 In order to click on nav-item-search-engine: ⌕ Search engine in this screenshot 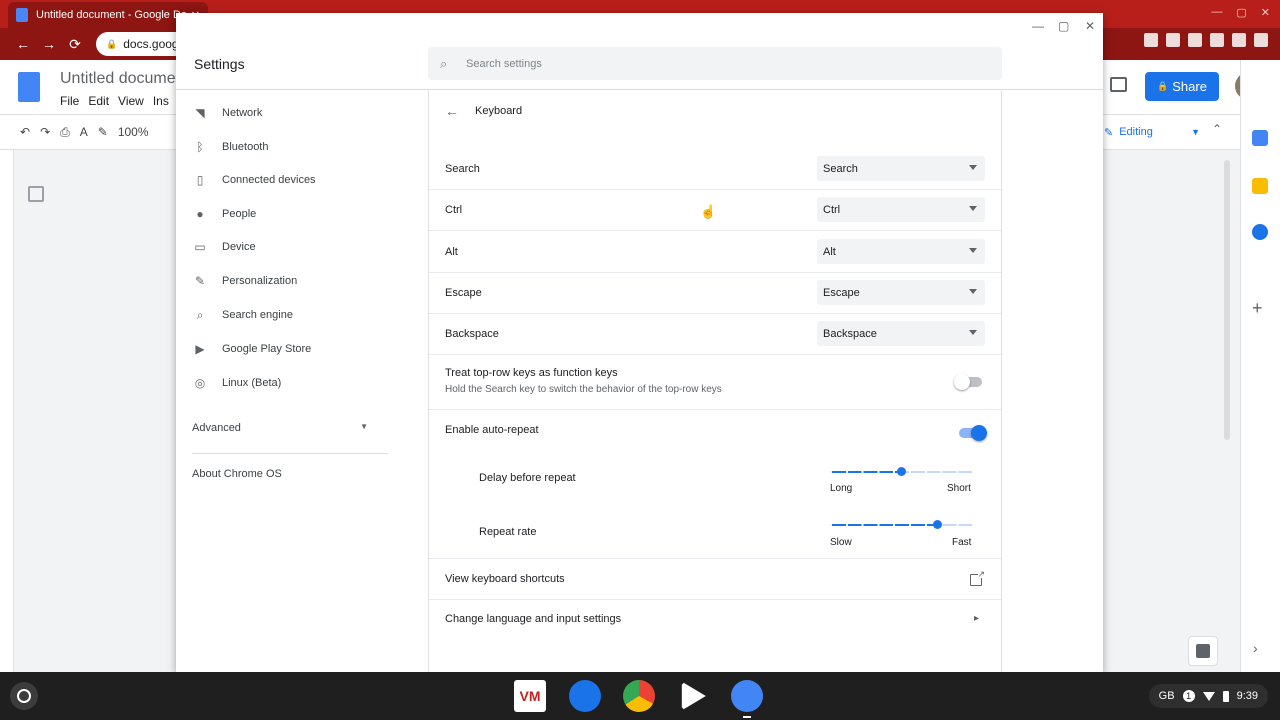, I will do `click(242, 315)`.